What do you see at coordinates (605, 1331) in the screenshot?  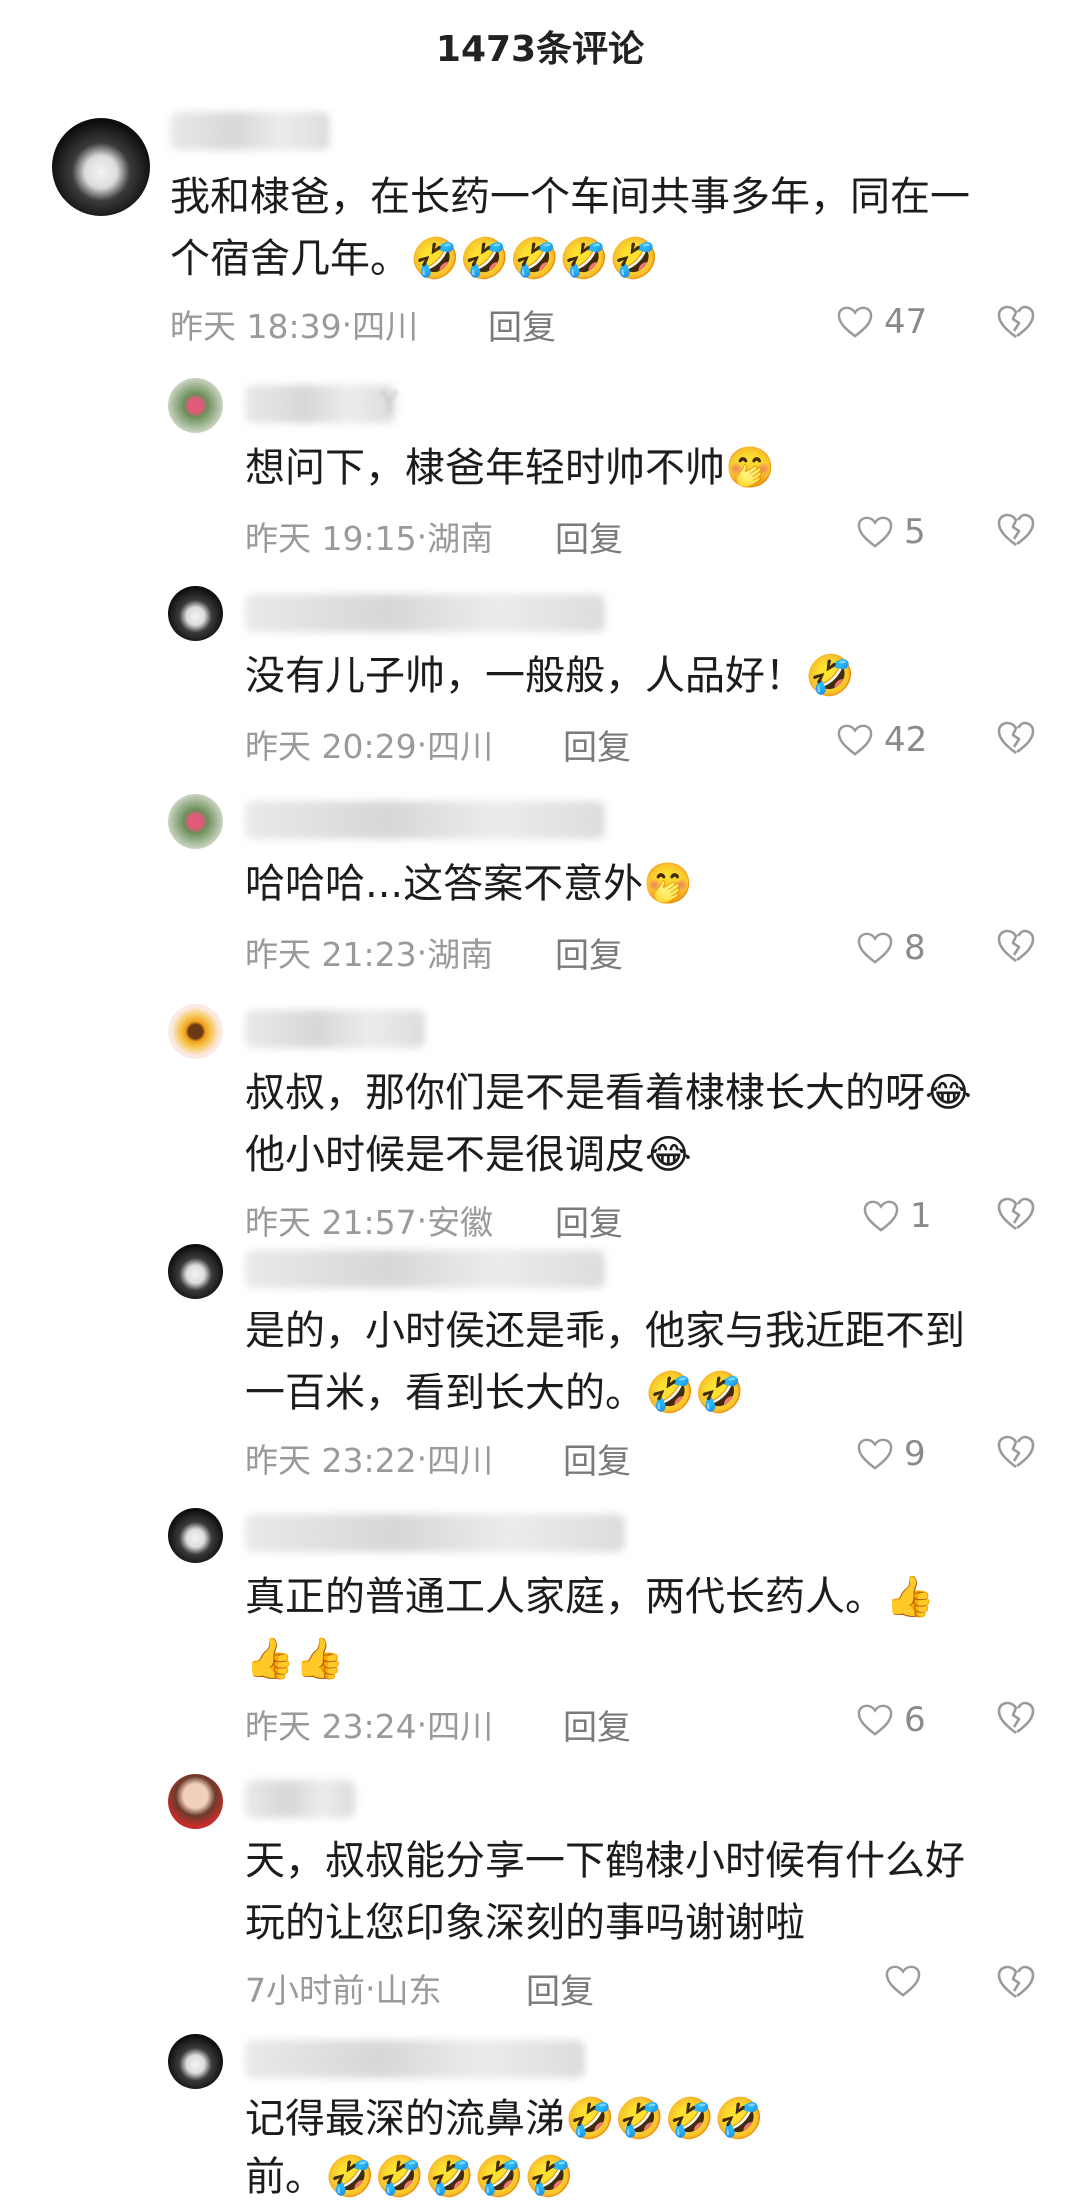 I see `comment-text-line: 是的，小时侯还是乖，他家与我近距不到` at bounding box center [605, 1331].